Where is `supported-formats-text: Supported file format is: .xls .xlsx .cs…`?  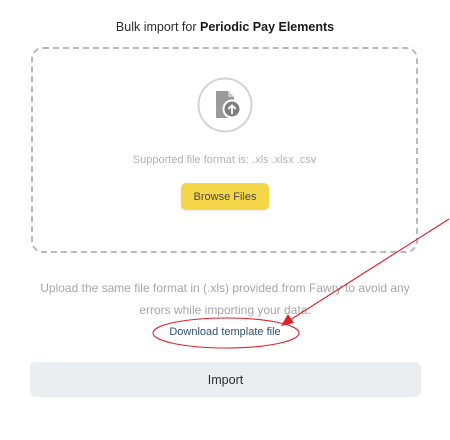 supported-formats-text: Supported file format is: .xls .xlsx .cs… is located at coordinates (224, 160).